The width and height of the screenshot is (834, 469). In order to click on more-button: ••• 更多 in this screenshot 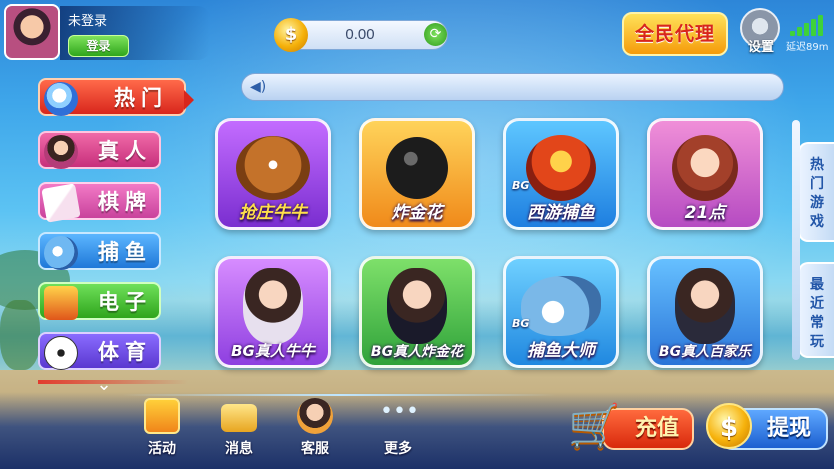, I will do `click(398, 431)`.